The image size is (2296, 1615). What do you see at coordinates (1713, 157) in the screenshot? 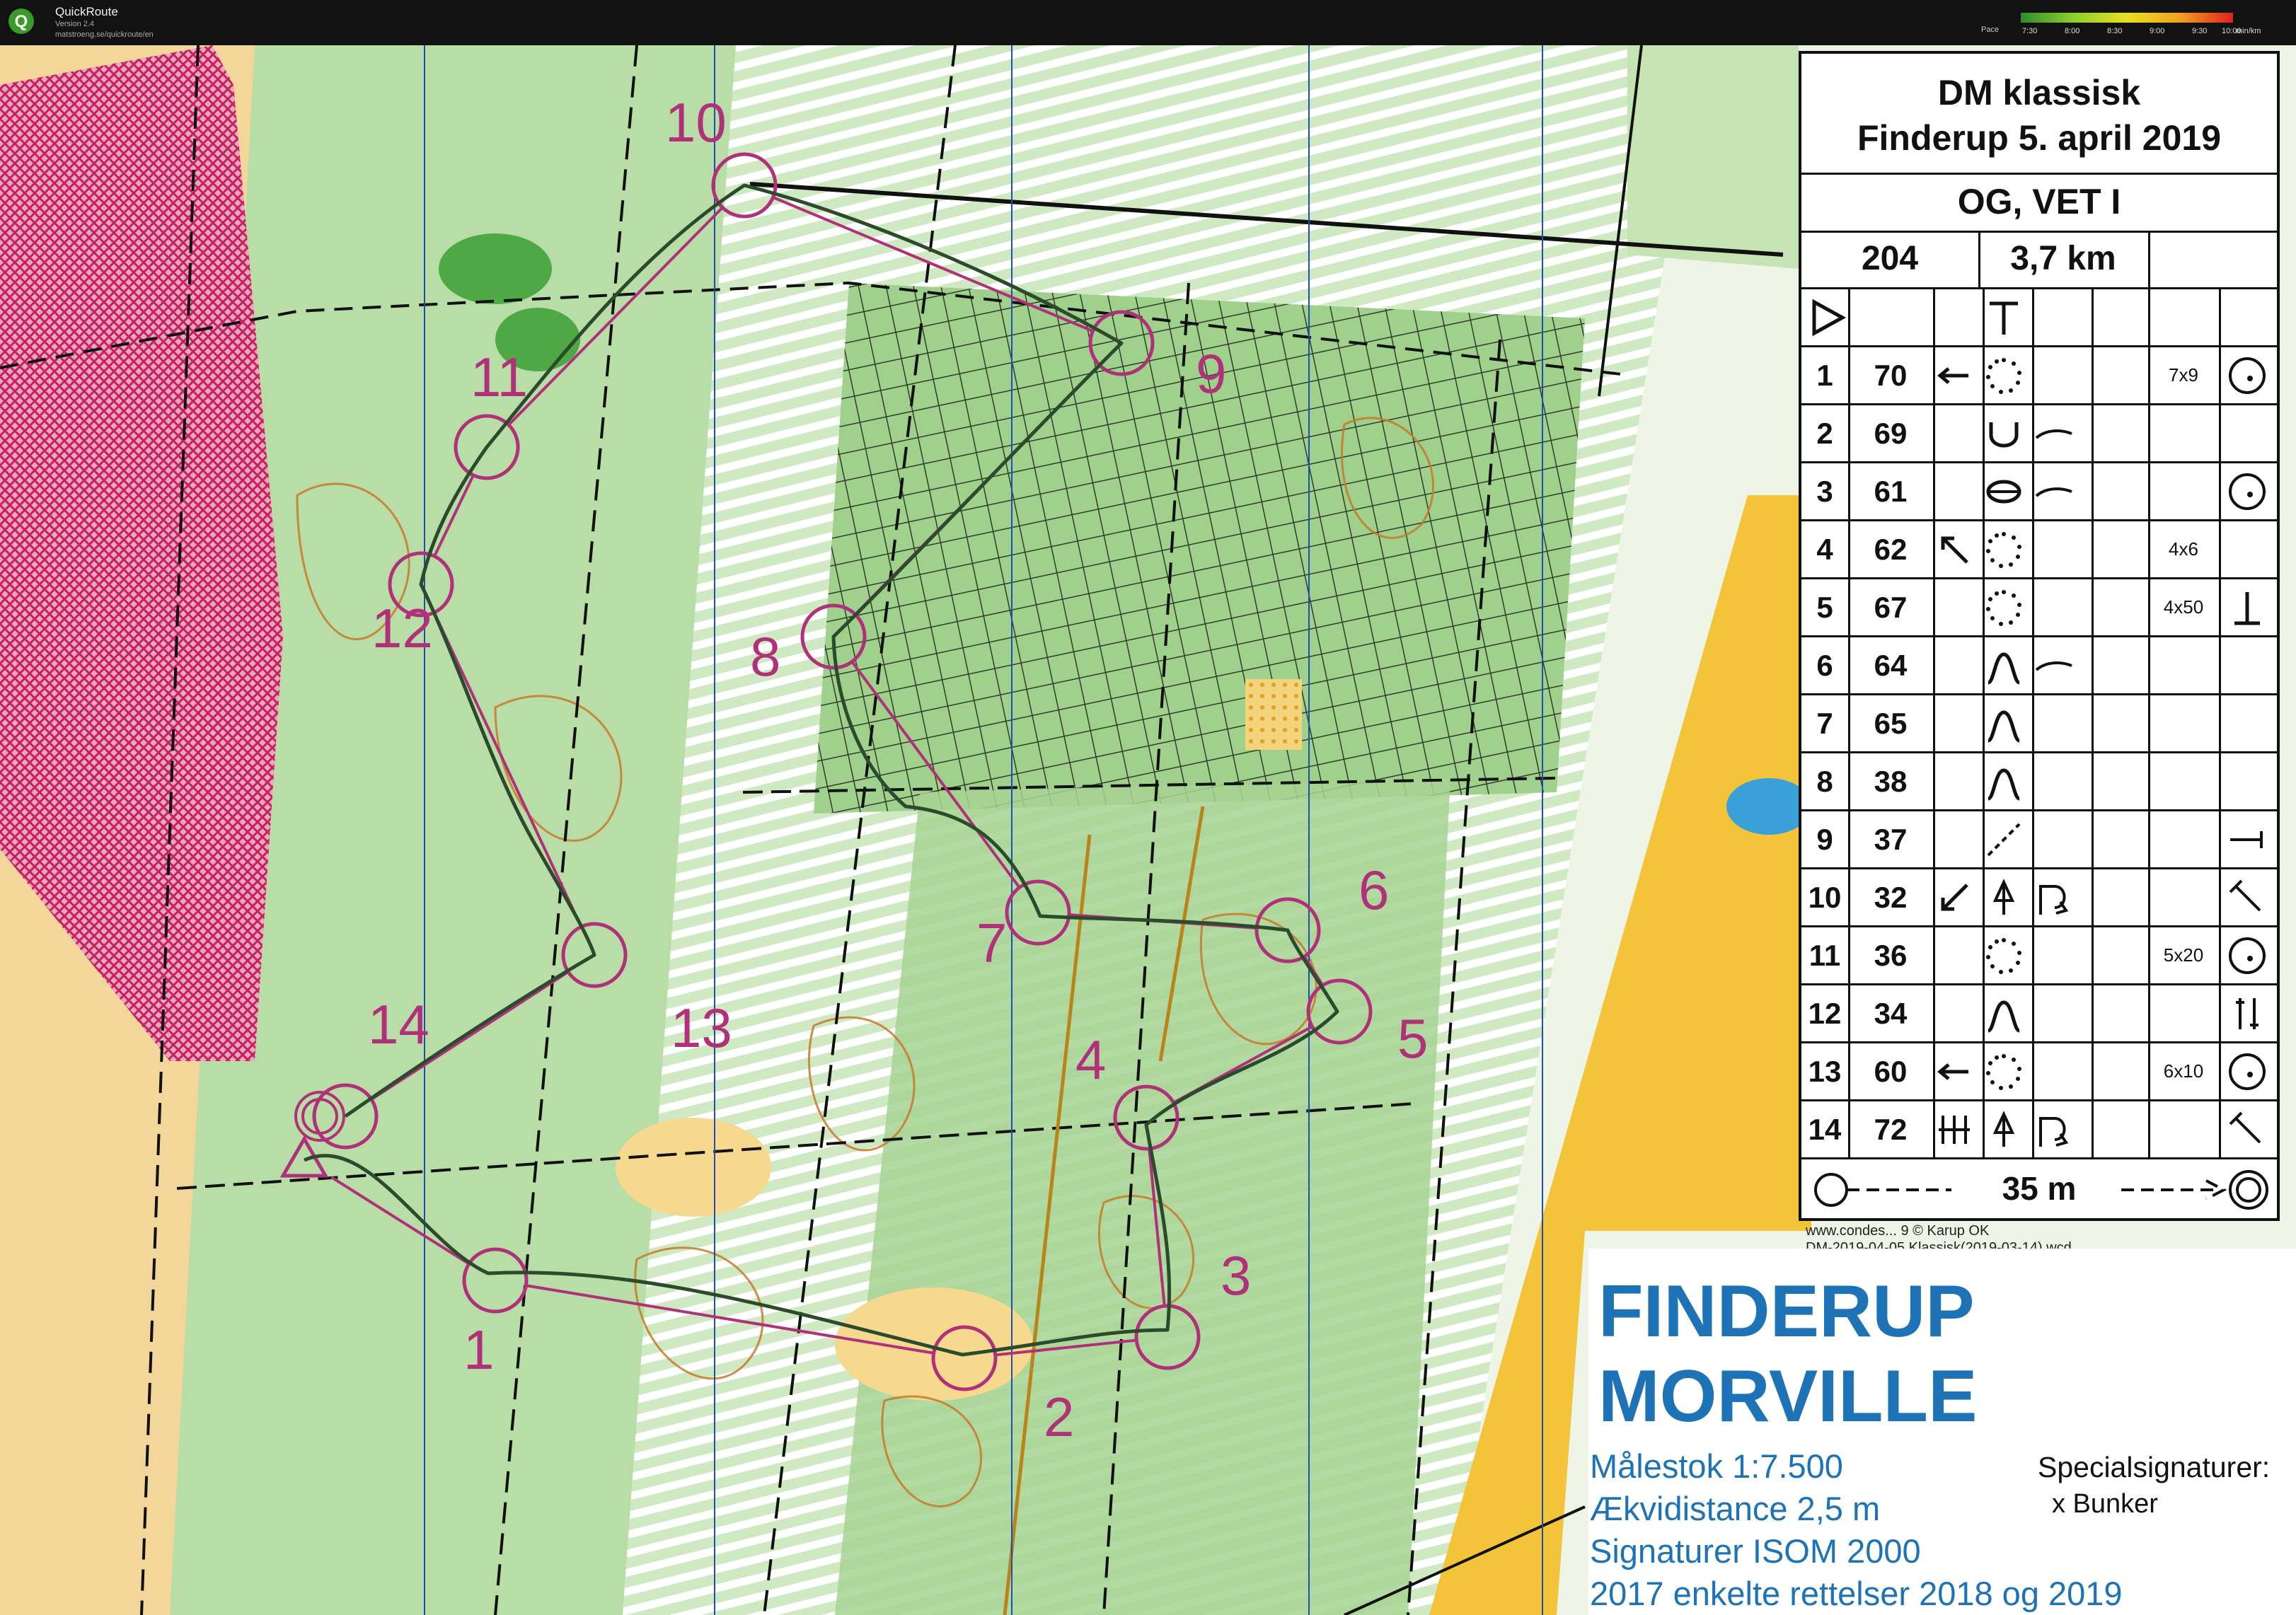
I see `forest-northeast` at bounding box center [1713, 157].